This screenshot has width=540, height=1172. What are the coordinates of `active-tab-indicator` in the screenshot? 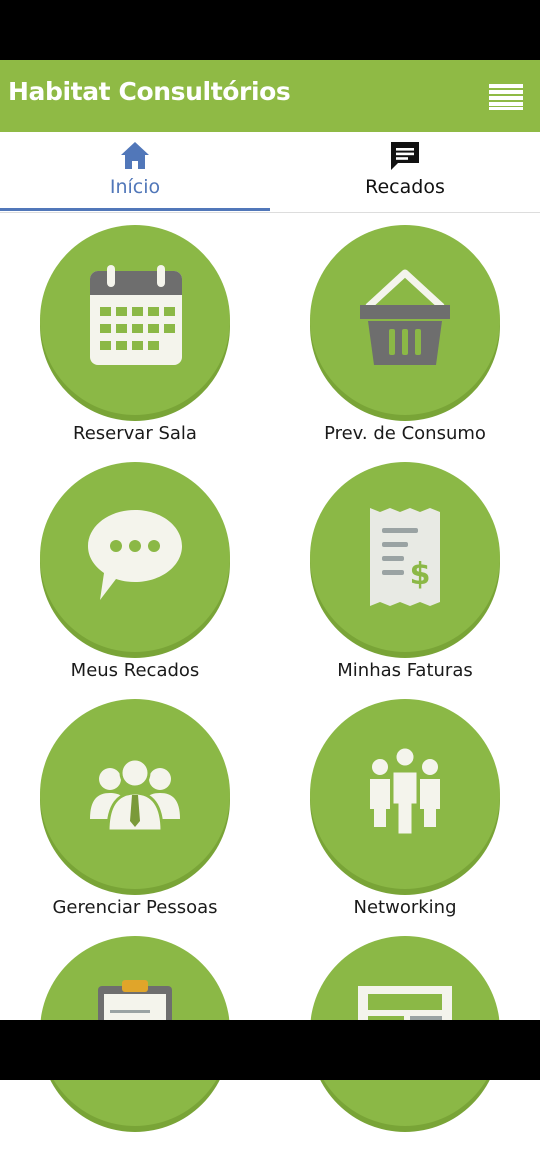 It's located at (135, 209).